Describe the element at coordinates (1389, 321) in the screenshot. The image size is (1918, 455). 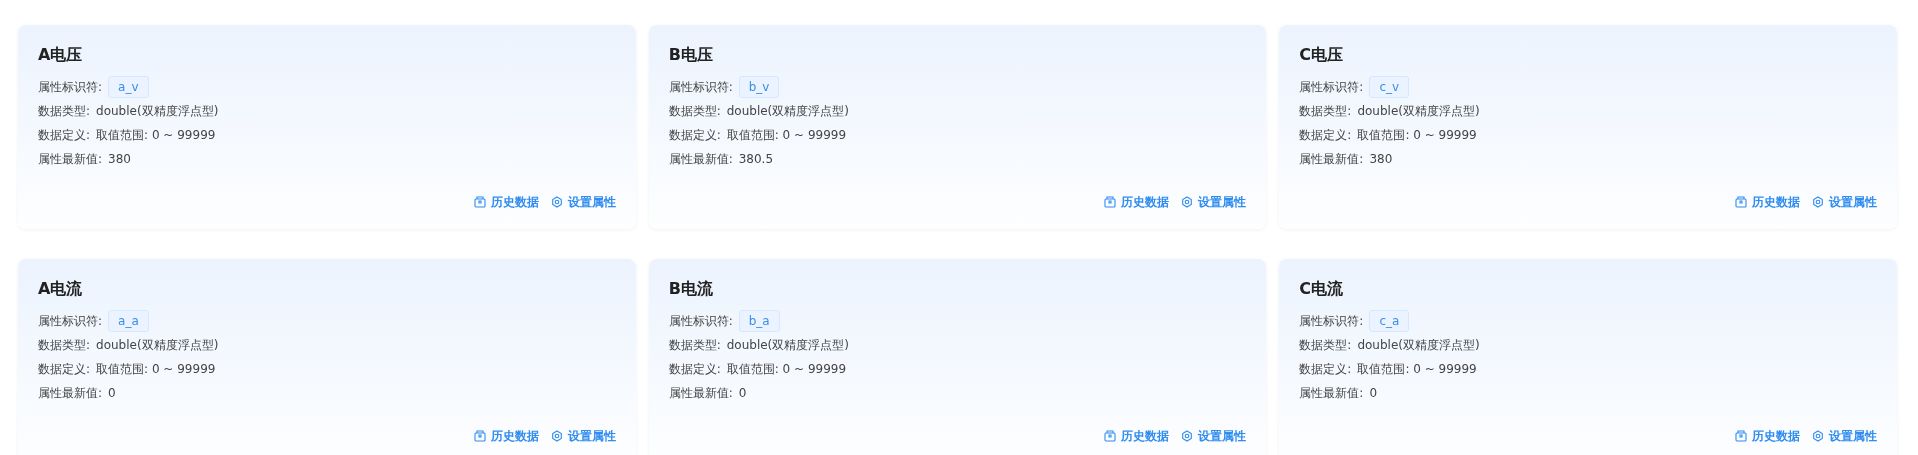
I see `identifier-tag: c_a` at that location.